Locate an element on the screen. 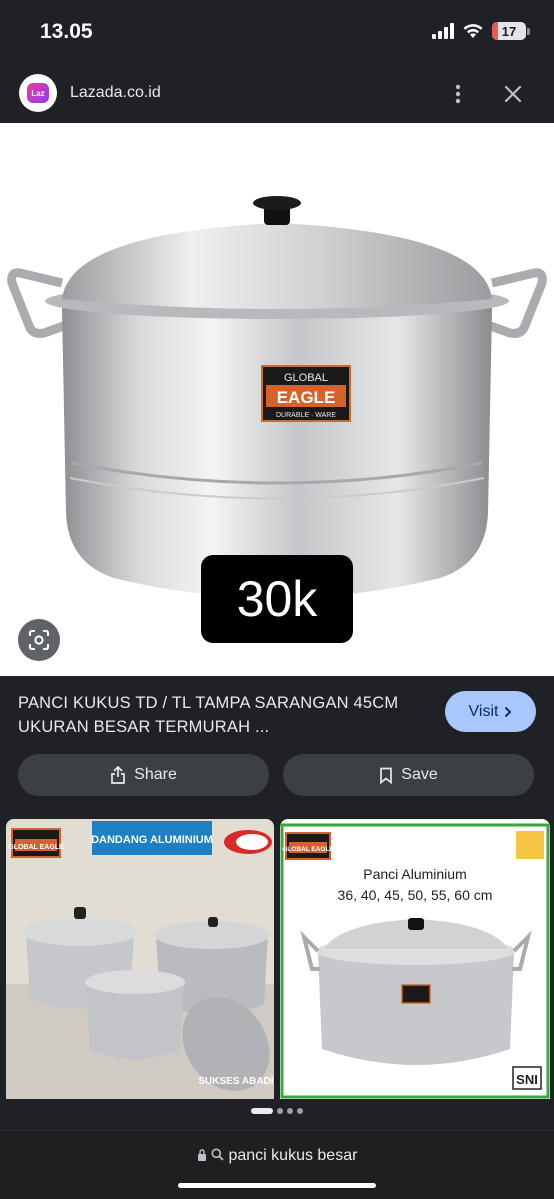 This screenshot has width=554, height=1199. close-button is located at coordinates (513, 94).